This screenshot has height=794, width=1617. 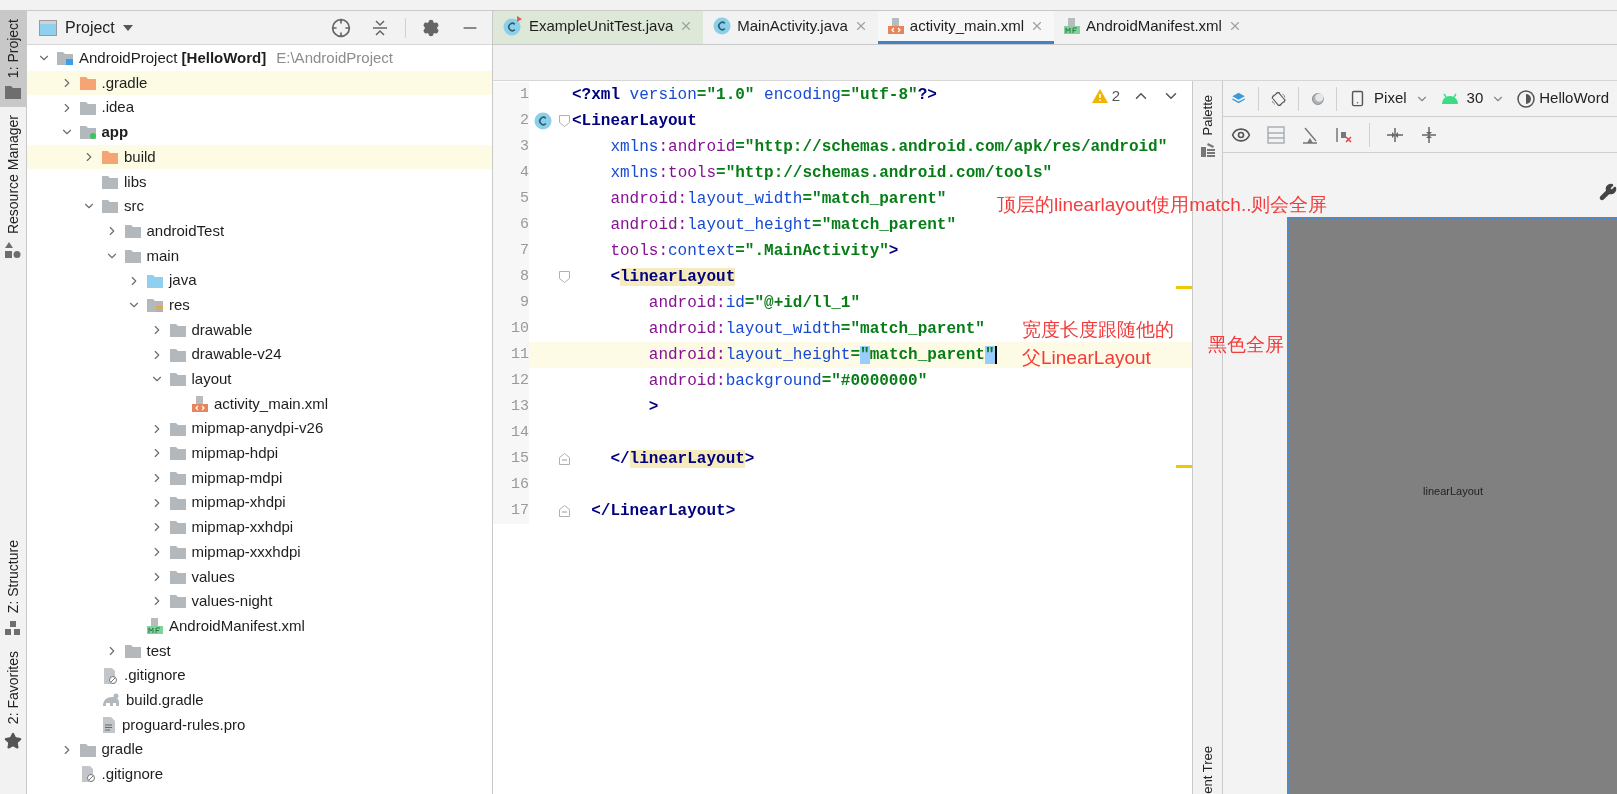 I want to click on component-tree-tab: ent Tree, so click(x=1207, y=770).